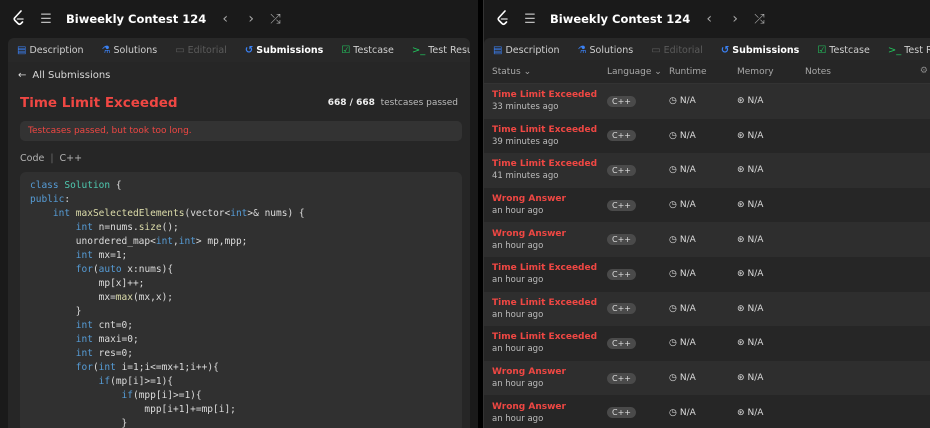 The width and height of the screenshot is (930, 428). What do you see at coordinates (924, 71) in the screenshot?
I see `settings-gear-icon: ⚙` at bounding box center [924, 71].